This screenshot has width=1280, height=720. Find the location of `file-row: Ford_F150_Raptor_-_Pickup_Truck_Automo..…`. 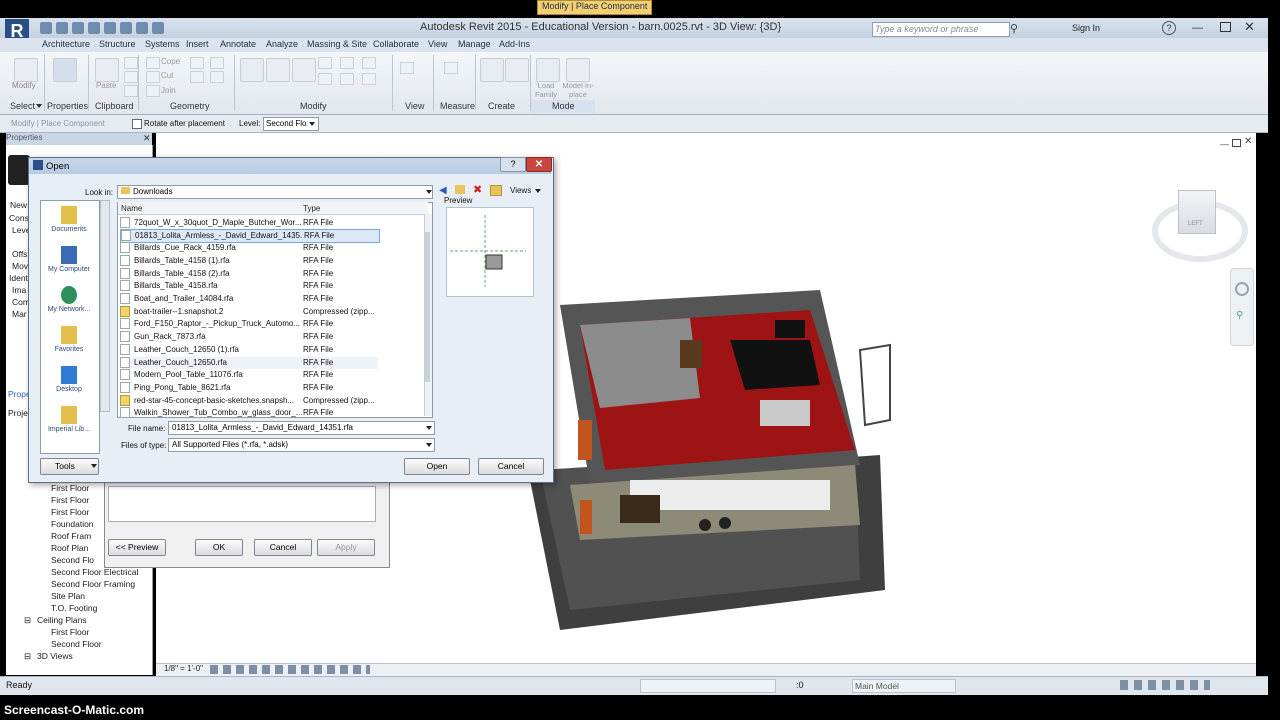

file-row: Ford_F150_Raptor_-_Pickup_Truck_Automo..… is located at coordinates (249, 324).